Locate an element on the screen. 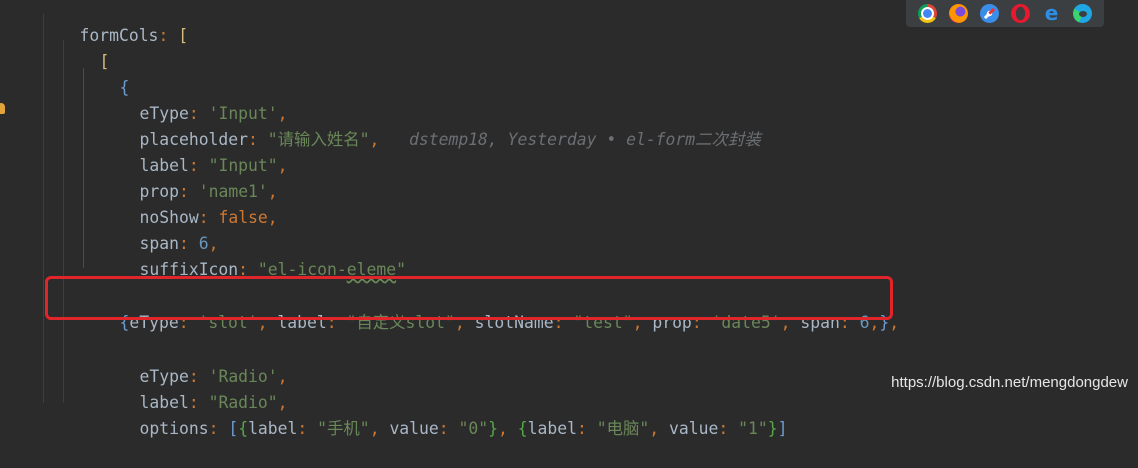 The width and height of the screenshot is (1138, 468). ie-icon: e is located at coordinates (1051, 13).